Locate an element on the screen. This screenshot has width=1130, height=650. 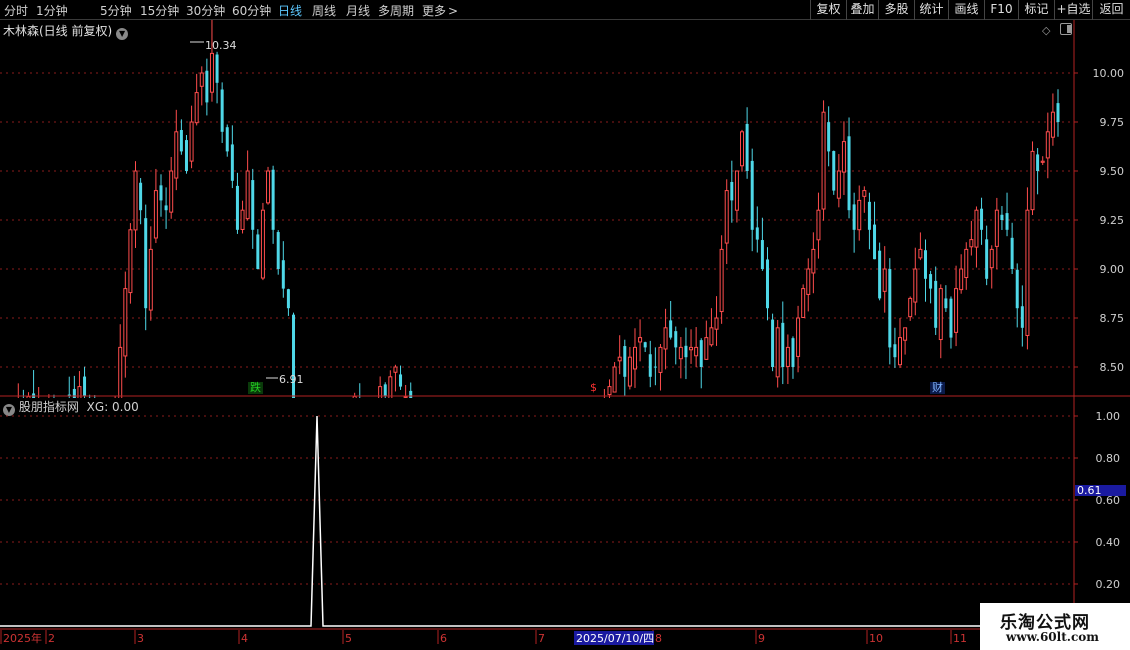
adjust-button: 复权 is located at coordinates (828, 10).